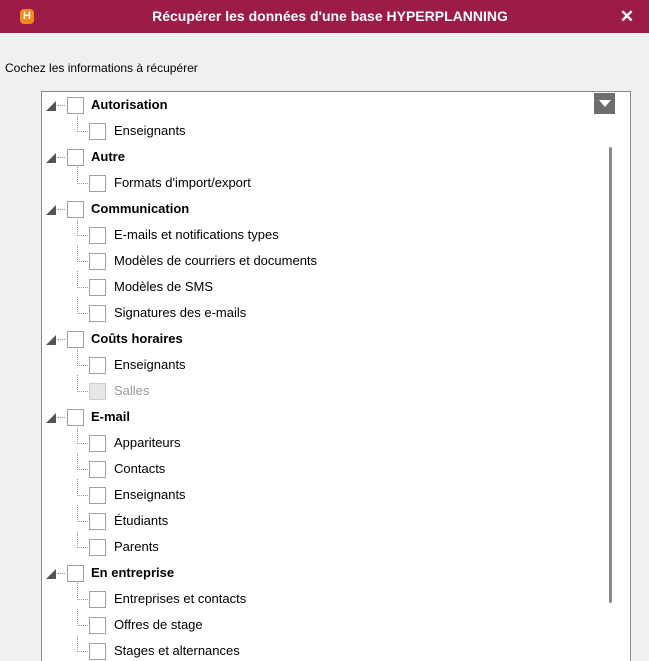  I want to click on item-row: Parents, so click(322, 545).